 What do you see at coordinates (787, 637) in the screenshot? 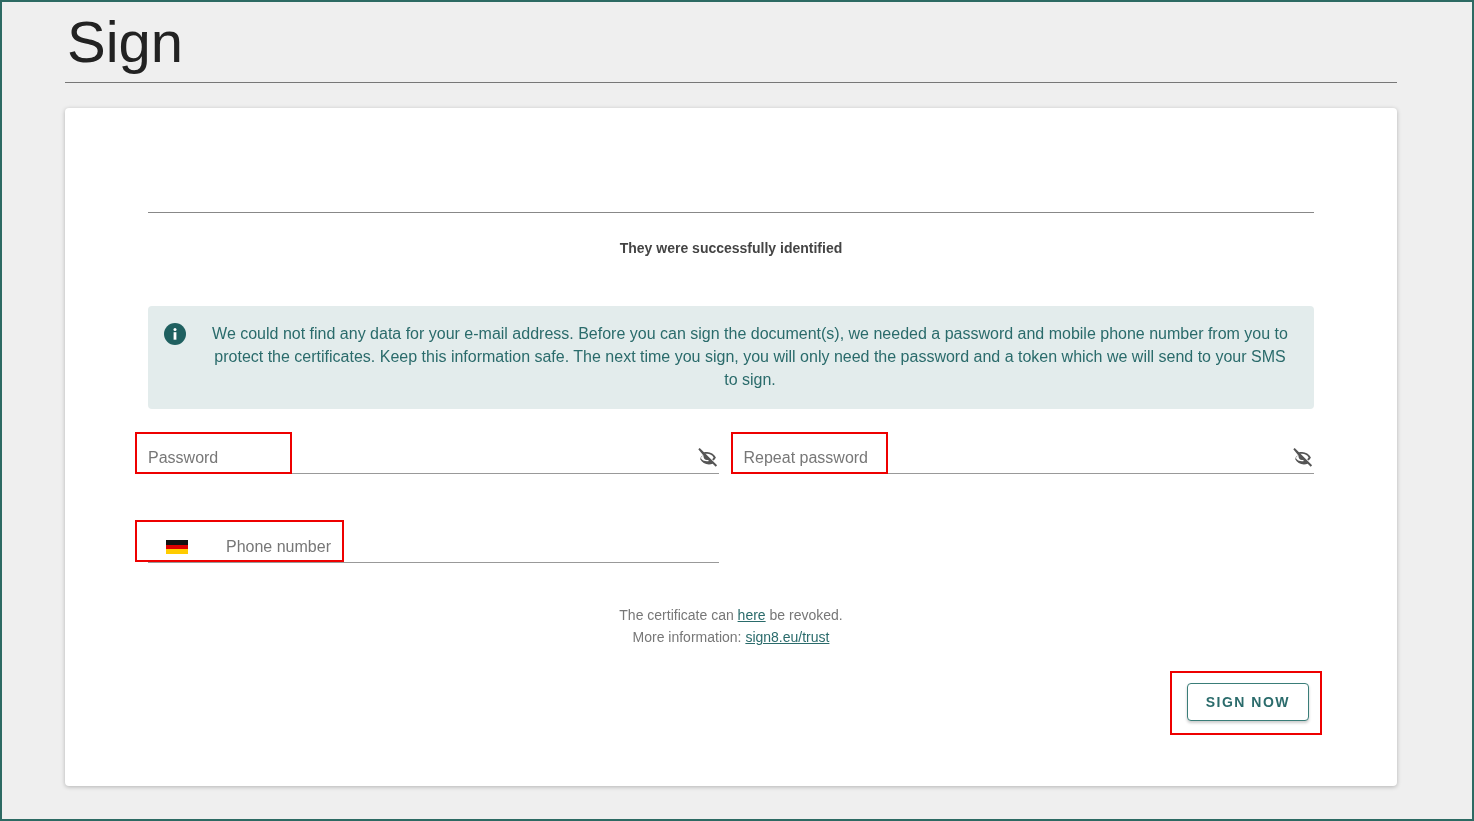
I see `trust-link: sign8.eu/trust` at bounding box center [787, 637].